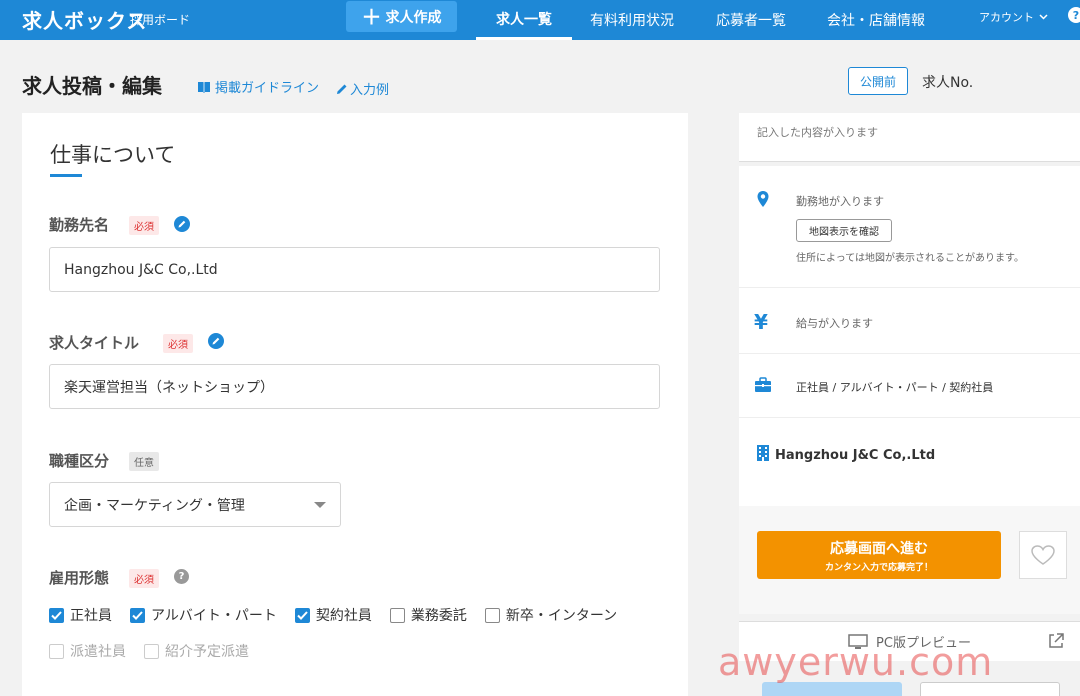 The width and height of the screenshot is (1080, 696). I want to click on location-pin-icon, so click(763, 199).